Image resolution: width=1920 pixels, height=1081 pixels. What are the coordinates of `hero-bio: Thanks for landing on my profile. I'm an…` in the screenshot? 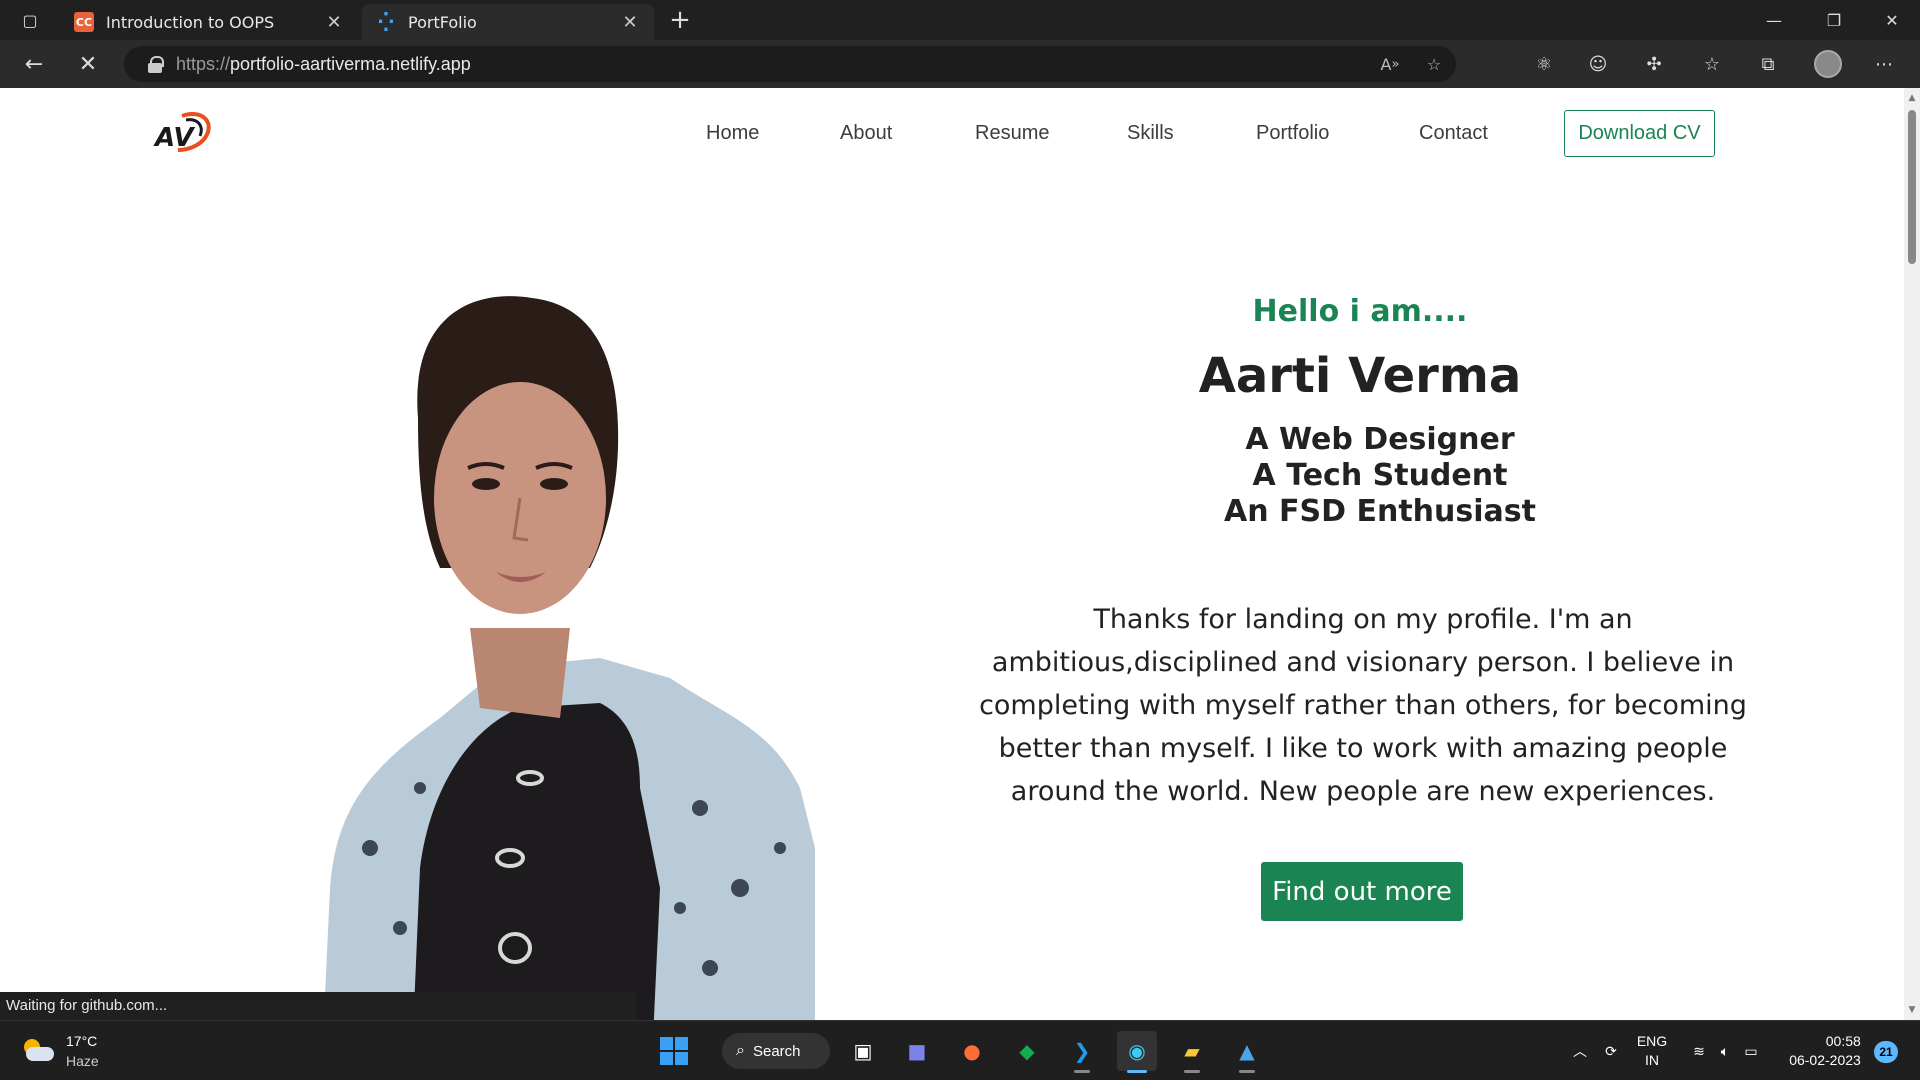 It's located at (1363, 705).